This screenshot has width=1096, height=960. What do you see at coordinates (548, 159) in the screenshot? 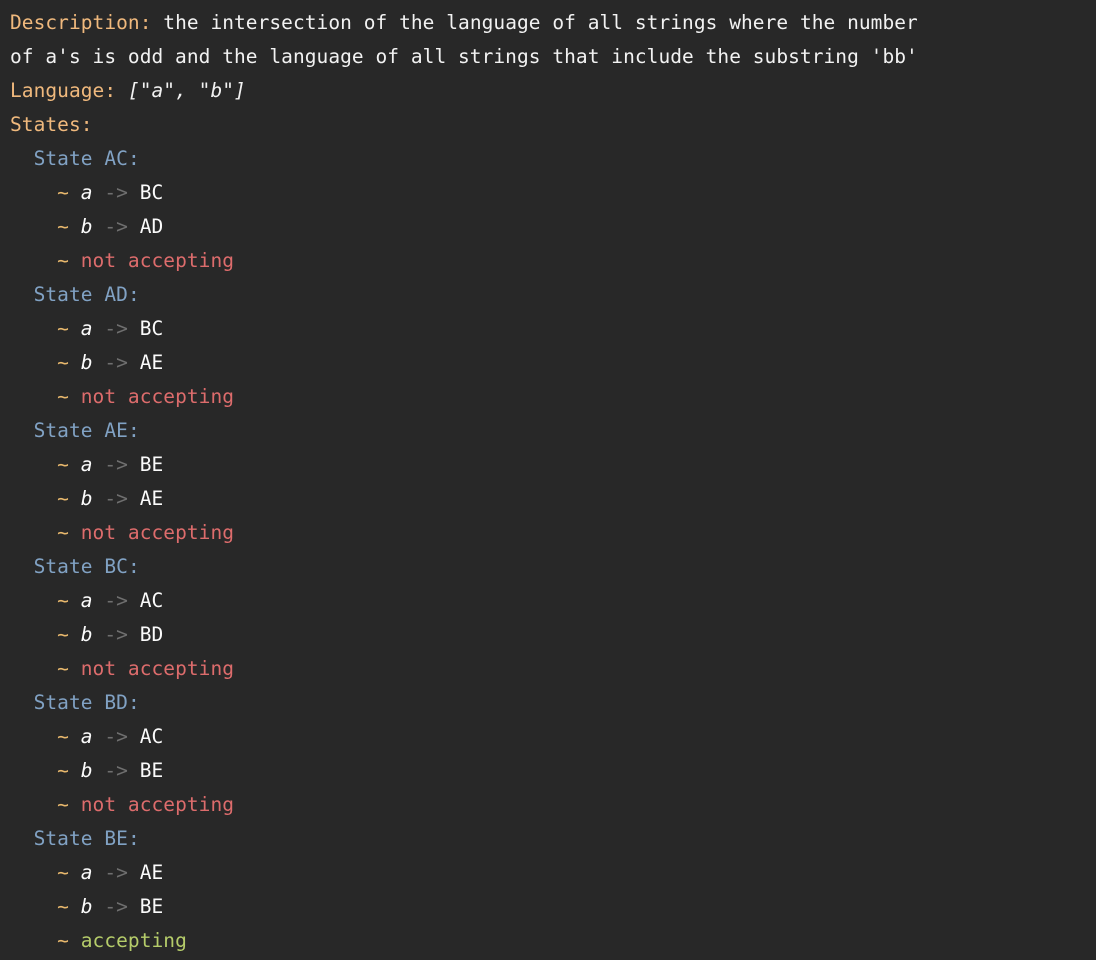
I see `state-header-ac: State AC:` at bounding box center [548, 159].